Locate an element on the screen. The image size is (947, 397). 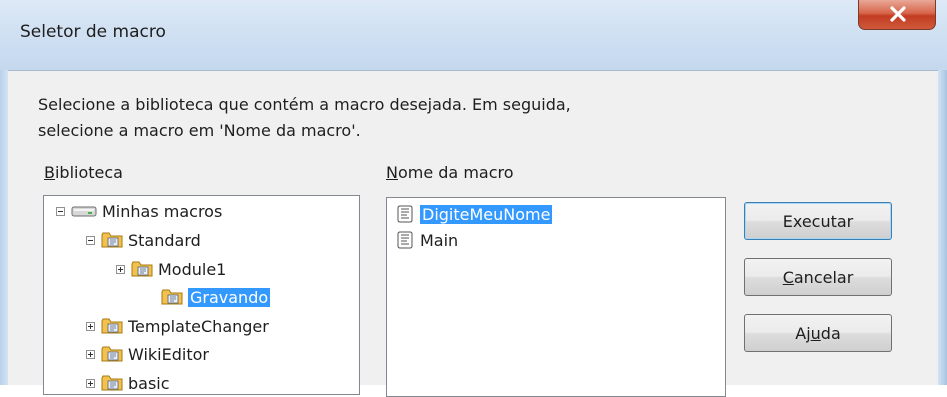
cancel-label-mnemonic: C is located at coordinates (788, 277).